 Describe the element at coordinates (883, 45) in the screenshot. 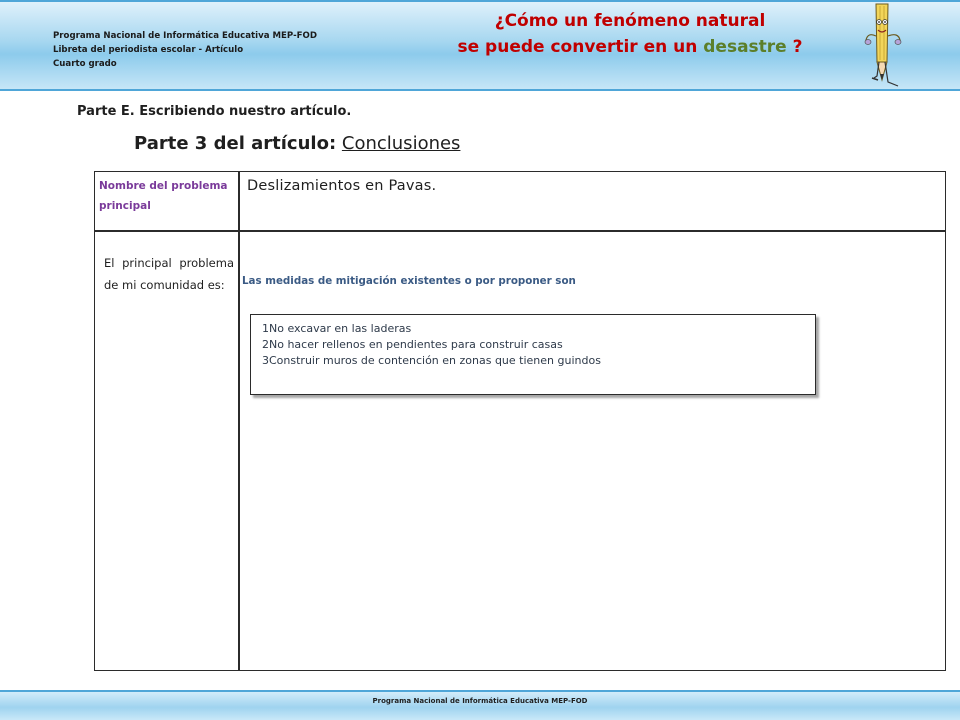

I see `pencil-character-icon` at that location.